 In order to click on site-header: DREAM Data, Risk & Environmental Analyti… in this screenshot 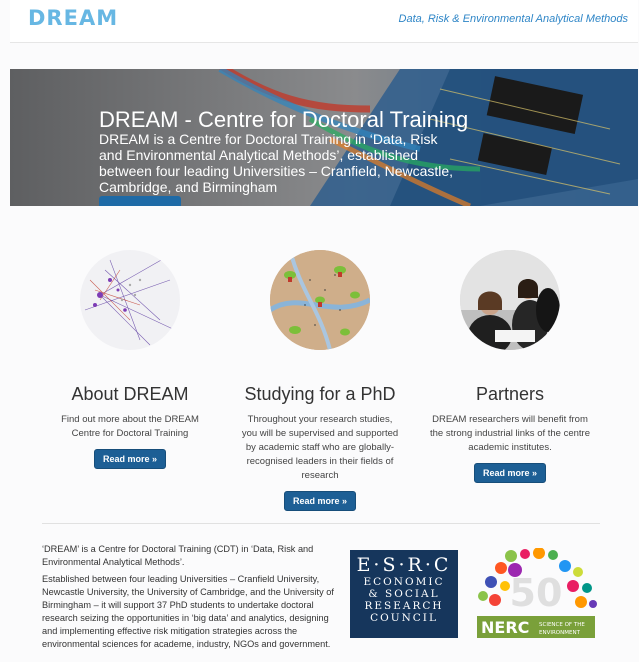, I will do `click(324, 21)`.